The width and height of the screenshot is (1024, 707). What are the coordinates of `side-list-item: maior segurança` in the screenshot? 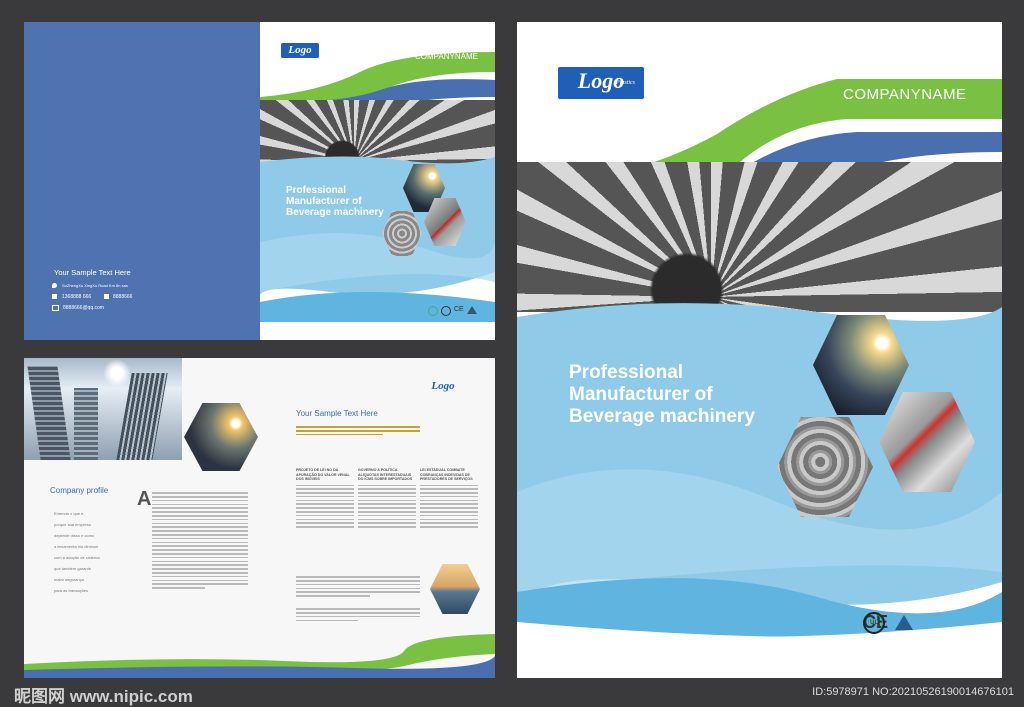 It's located at (69, 579).